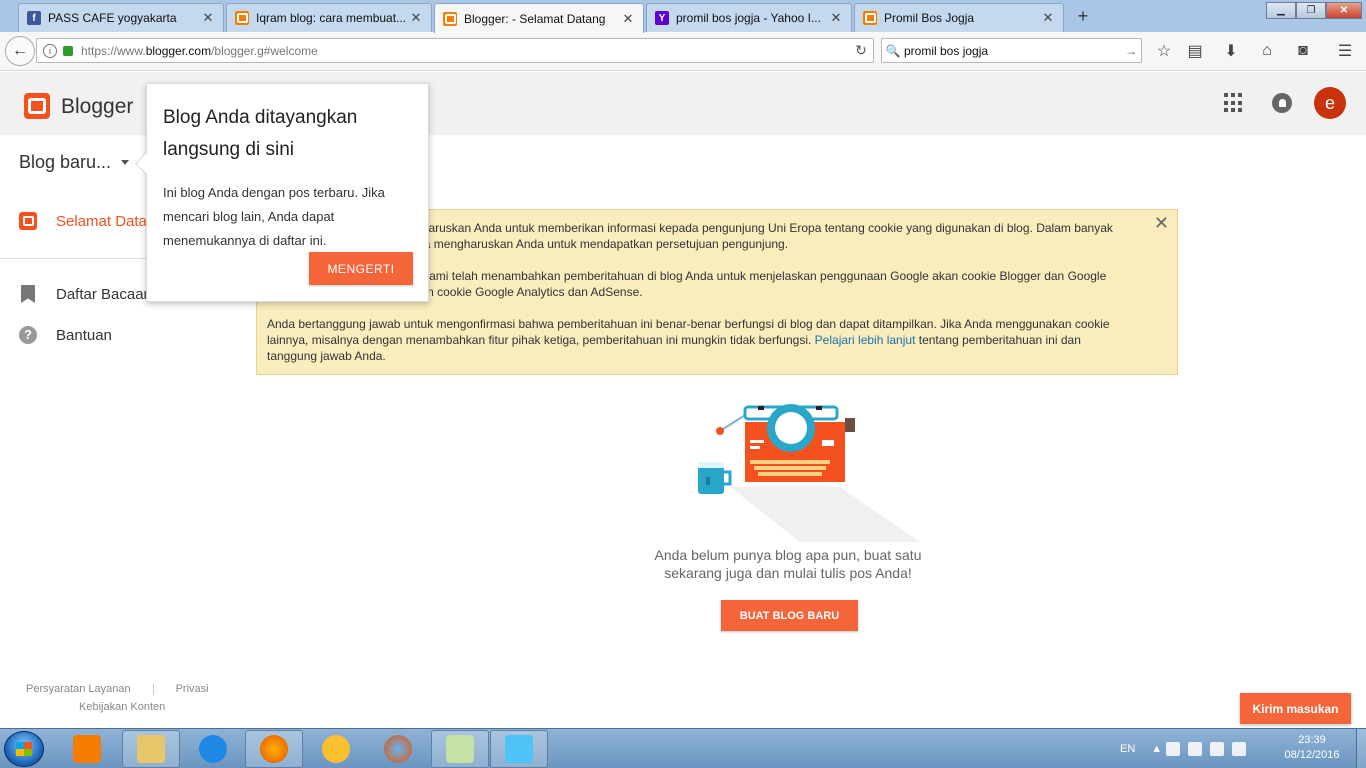  What do you see at coordinates (1361, 748) in the screenshot?
I see `show-desktop-button` at bounding box center [1361, 748].